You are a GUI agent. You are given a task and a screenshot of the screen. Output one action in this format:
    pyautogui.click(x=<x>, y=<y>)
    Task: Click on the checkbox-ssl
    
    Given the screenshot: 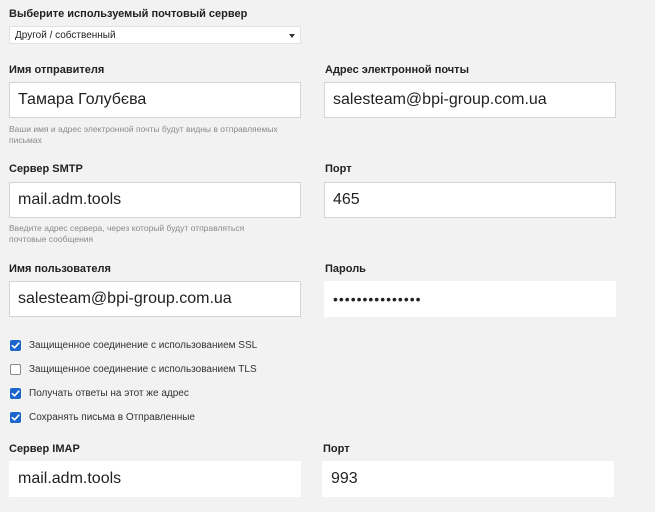 What is the action you would take?
    pyautogui.click(x=15, y=345)
    